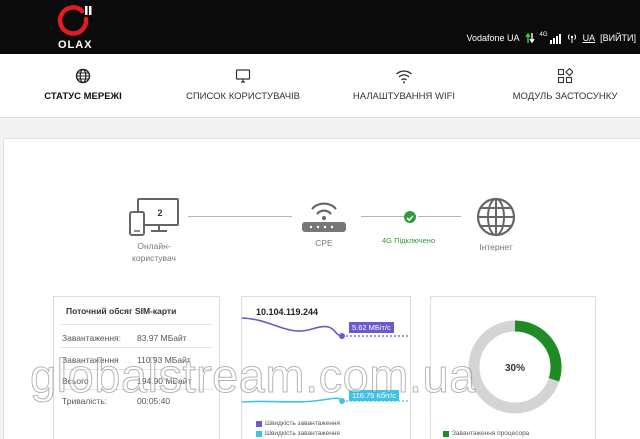  I want to click on top-bar: OLAX Vodafone UA 4G UA [ВИЙТИ], so click(320, 27).